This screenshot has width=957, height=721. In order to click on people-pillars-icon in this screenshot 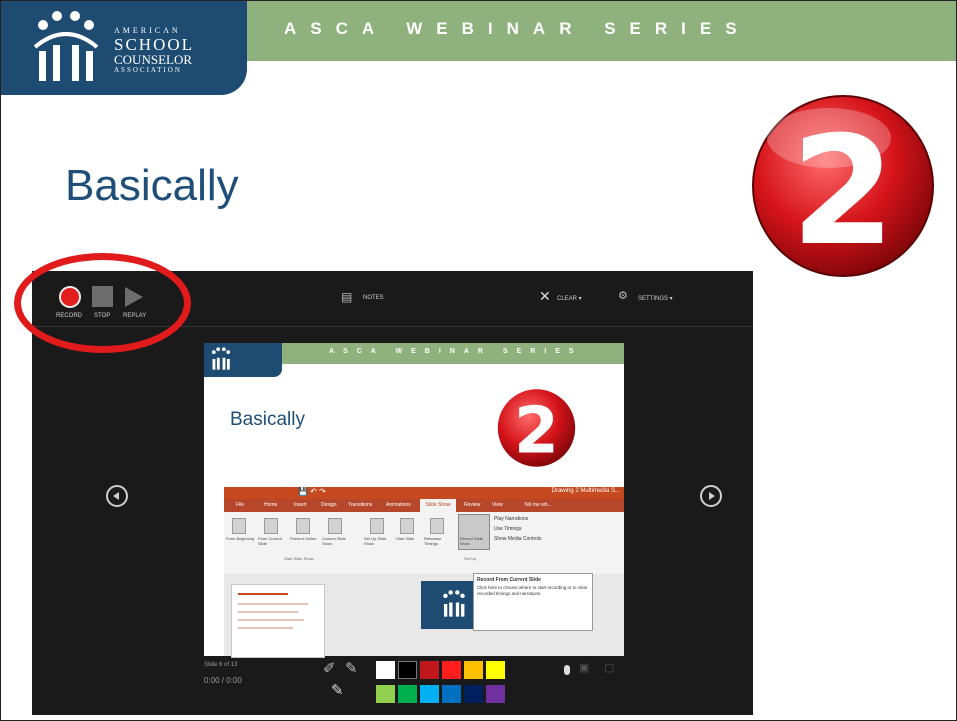, I will do `click(66, 46)`.